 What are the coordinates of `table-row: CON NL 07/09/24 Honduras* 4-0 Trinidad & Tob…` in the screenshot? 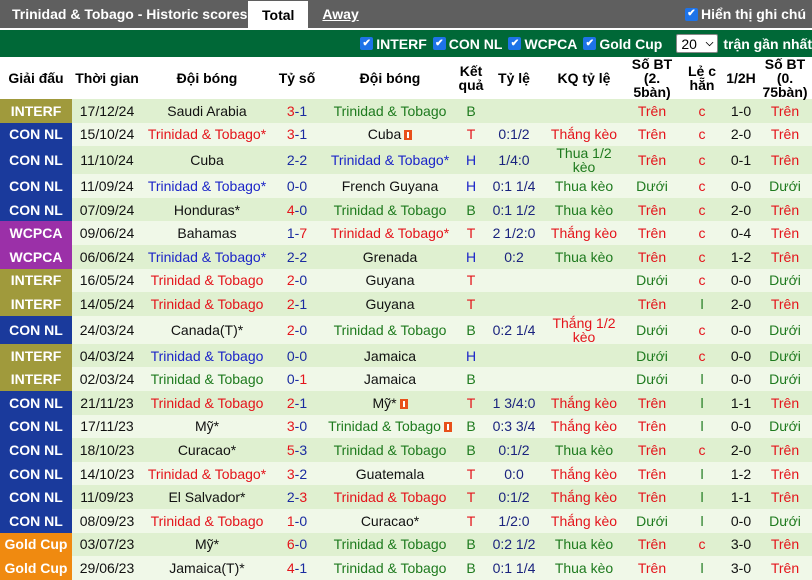 It's located at (406, 209).